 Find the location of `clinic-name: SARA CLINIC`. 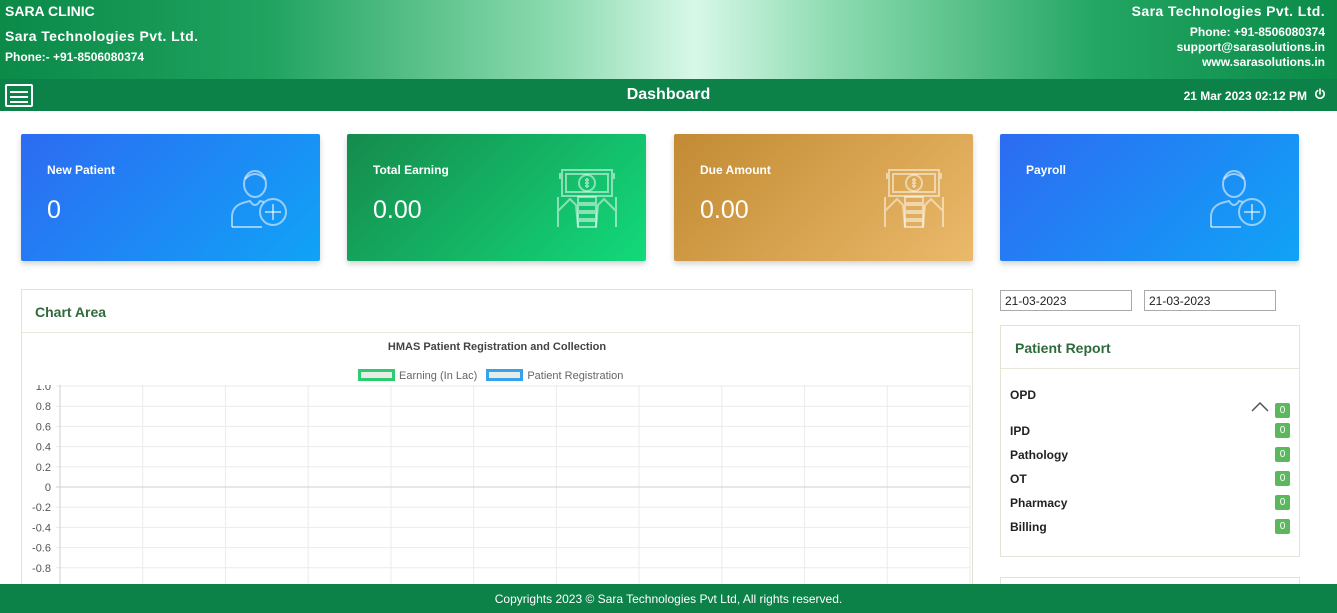

clinic-name: SARA CLINIC is located at coordinates (50, 11).